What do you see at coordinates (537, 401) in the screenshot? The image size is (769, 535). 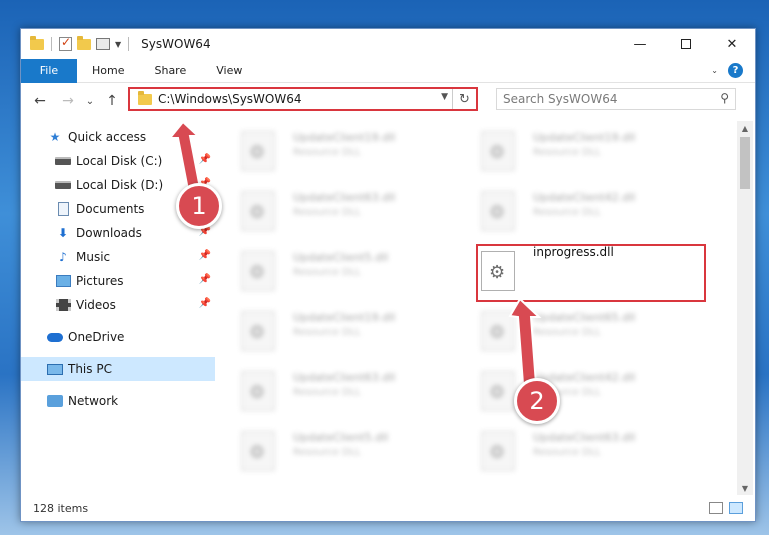 I see `step-2-badge: 2` at bounding box center [537, 401].